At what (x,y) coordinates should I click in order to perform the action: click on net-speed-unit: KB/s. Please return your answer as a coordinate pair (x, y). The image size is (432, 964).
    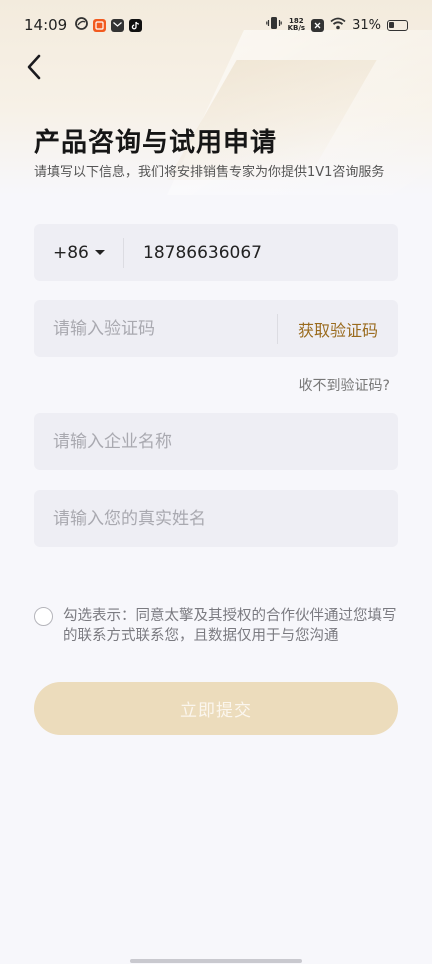
    Looking at the image, I should click on (296, 28).